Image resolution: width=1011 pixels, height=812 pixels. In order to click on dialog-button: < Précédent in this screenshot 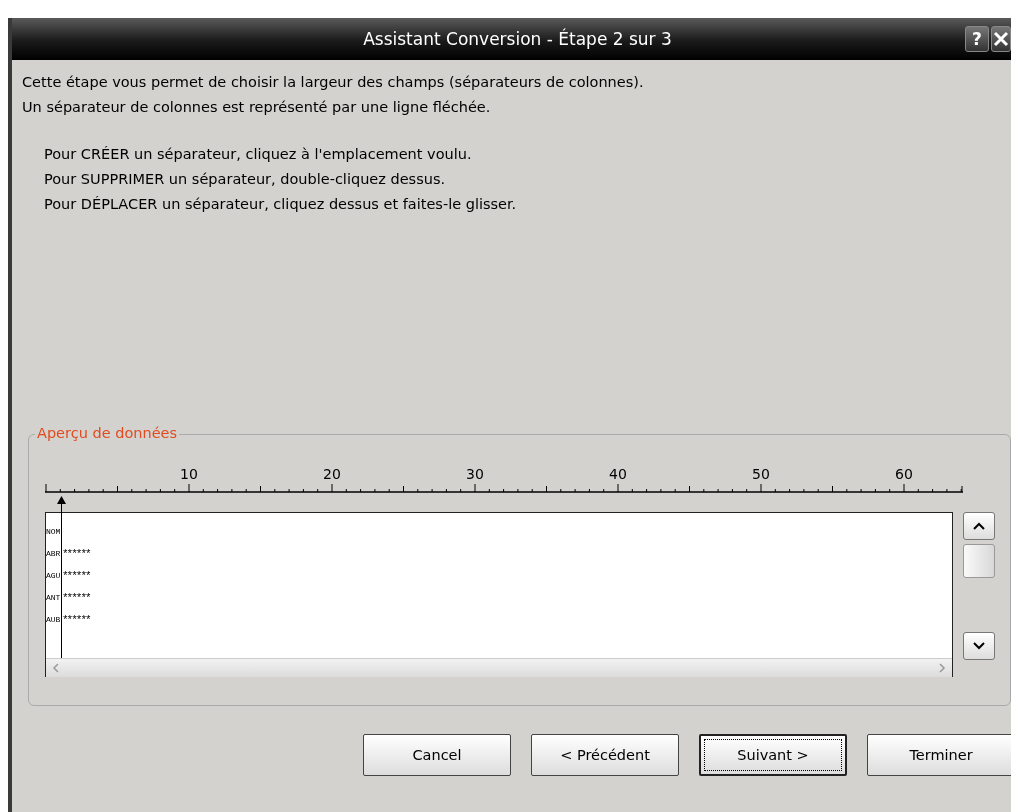, I will do `click(605, 755)`.